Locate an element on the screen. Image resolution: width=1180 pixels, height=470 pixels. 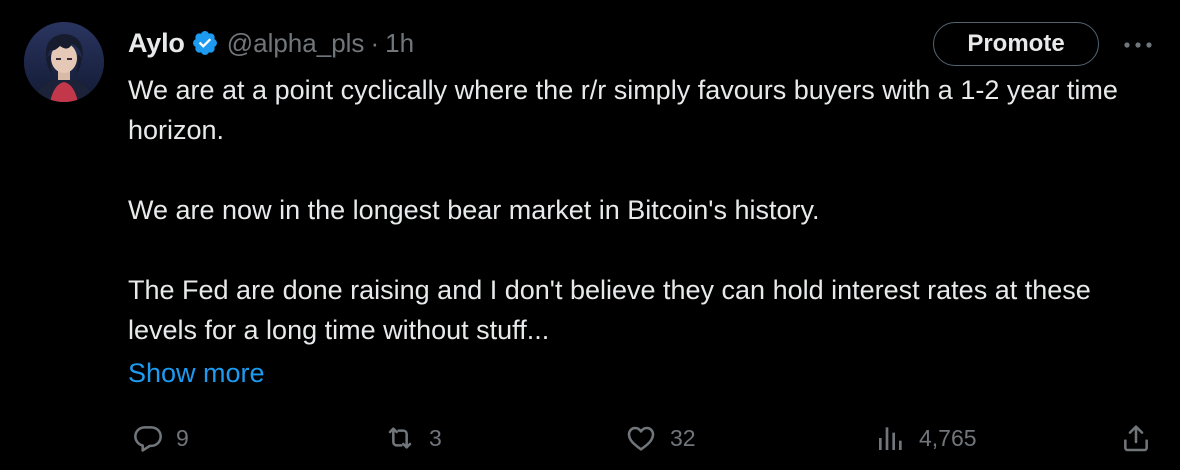
tweet-header: Aylo @alpha_pls · 1h is located at coordinates (271, 43).